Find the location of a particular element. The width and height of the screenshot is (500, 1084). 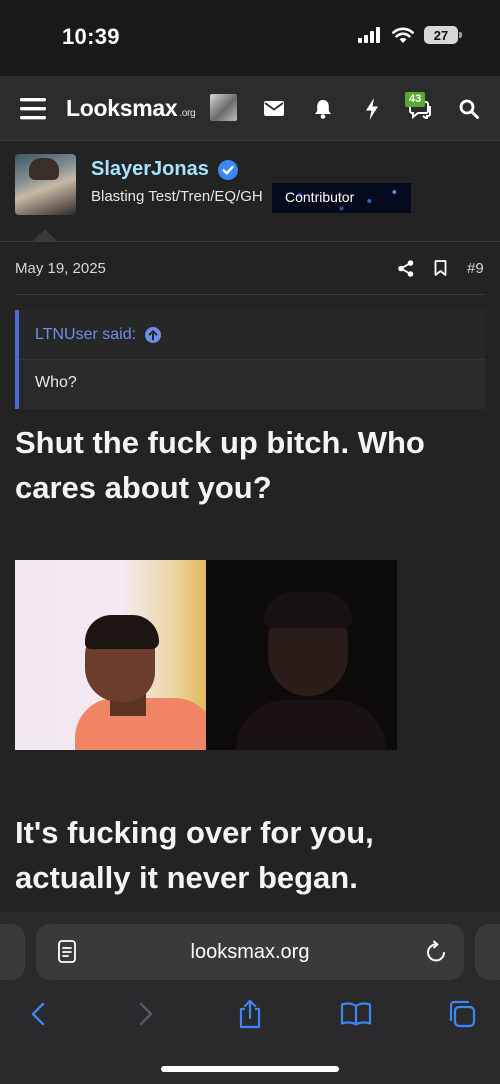

site-logo: Looksmax .org is located at coordinates (131, 108).